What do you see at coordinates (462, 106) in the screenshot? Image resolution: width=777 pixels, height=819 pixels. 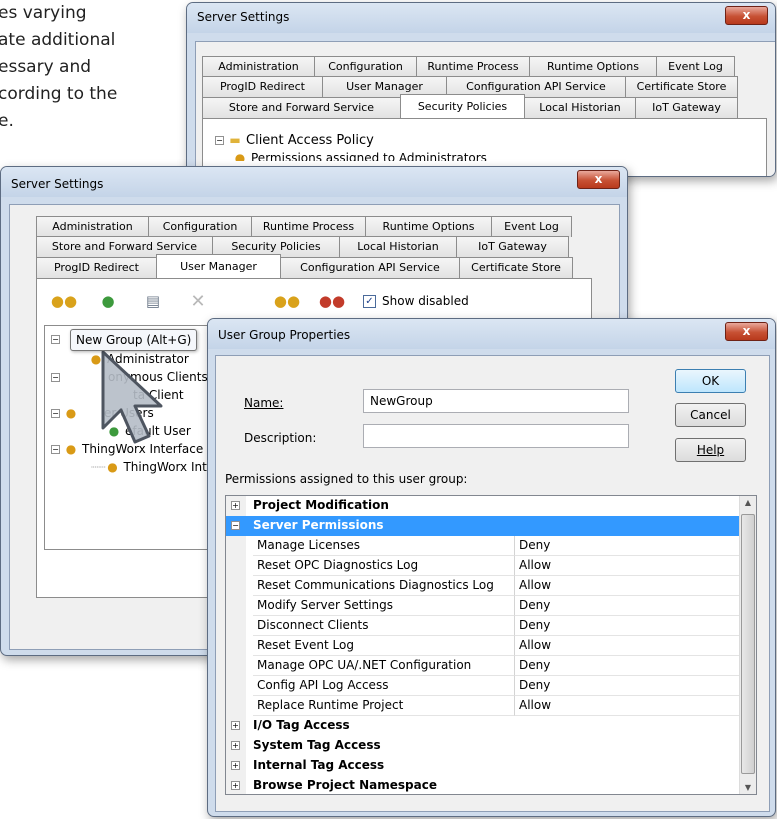 I see `tab-security-policies: Security Policies` at bounding box center [462, 106].